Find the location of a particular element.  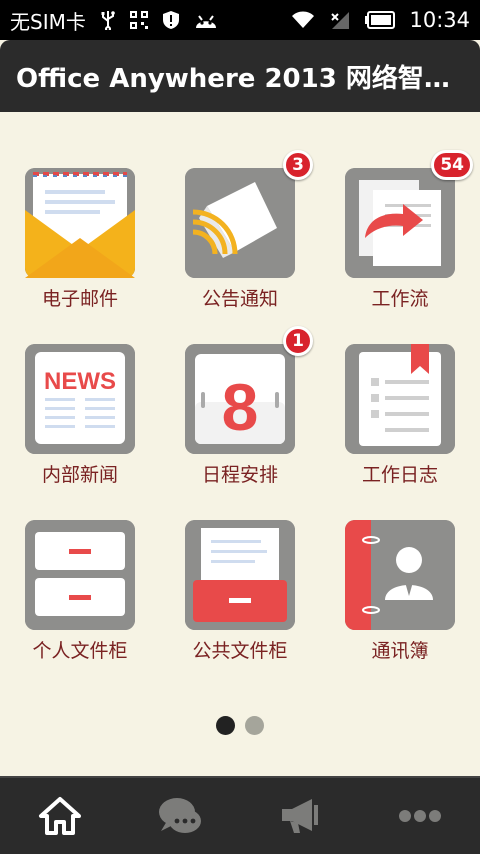

app-tile-mail: 电子邮件 is located at coordinates (80, 211).